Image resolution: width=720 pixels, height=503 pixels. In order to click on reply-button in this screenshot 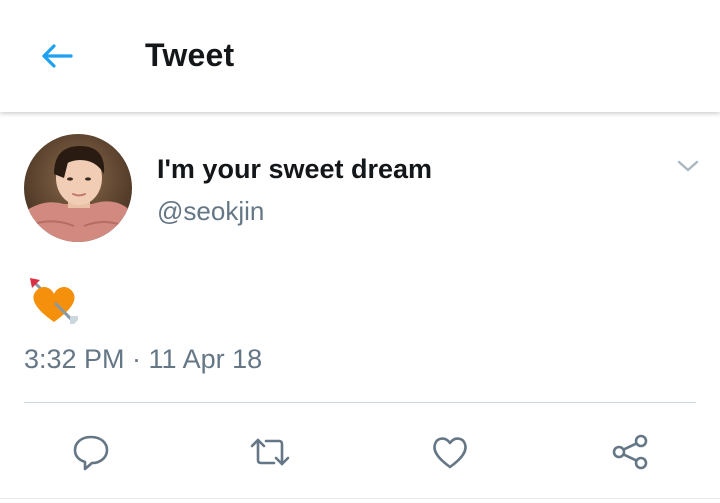, I will do `click(91, 452)`.